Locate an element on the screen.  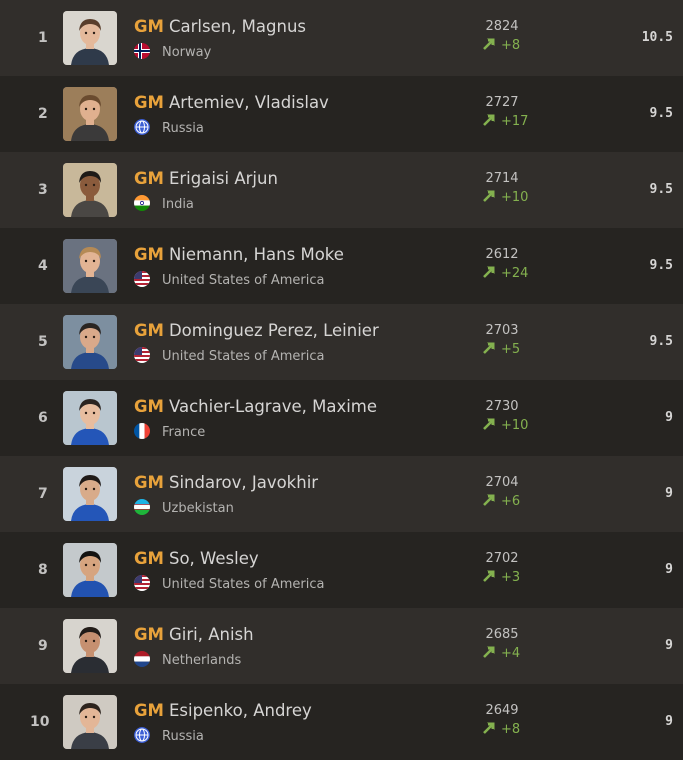
player-name: So, Wesley is located at coordinates (214, 558).